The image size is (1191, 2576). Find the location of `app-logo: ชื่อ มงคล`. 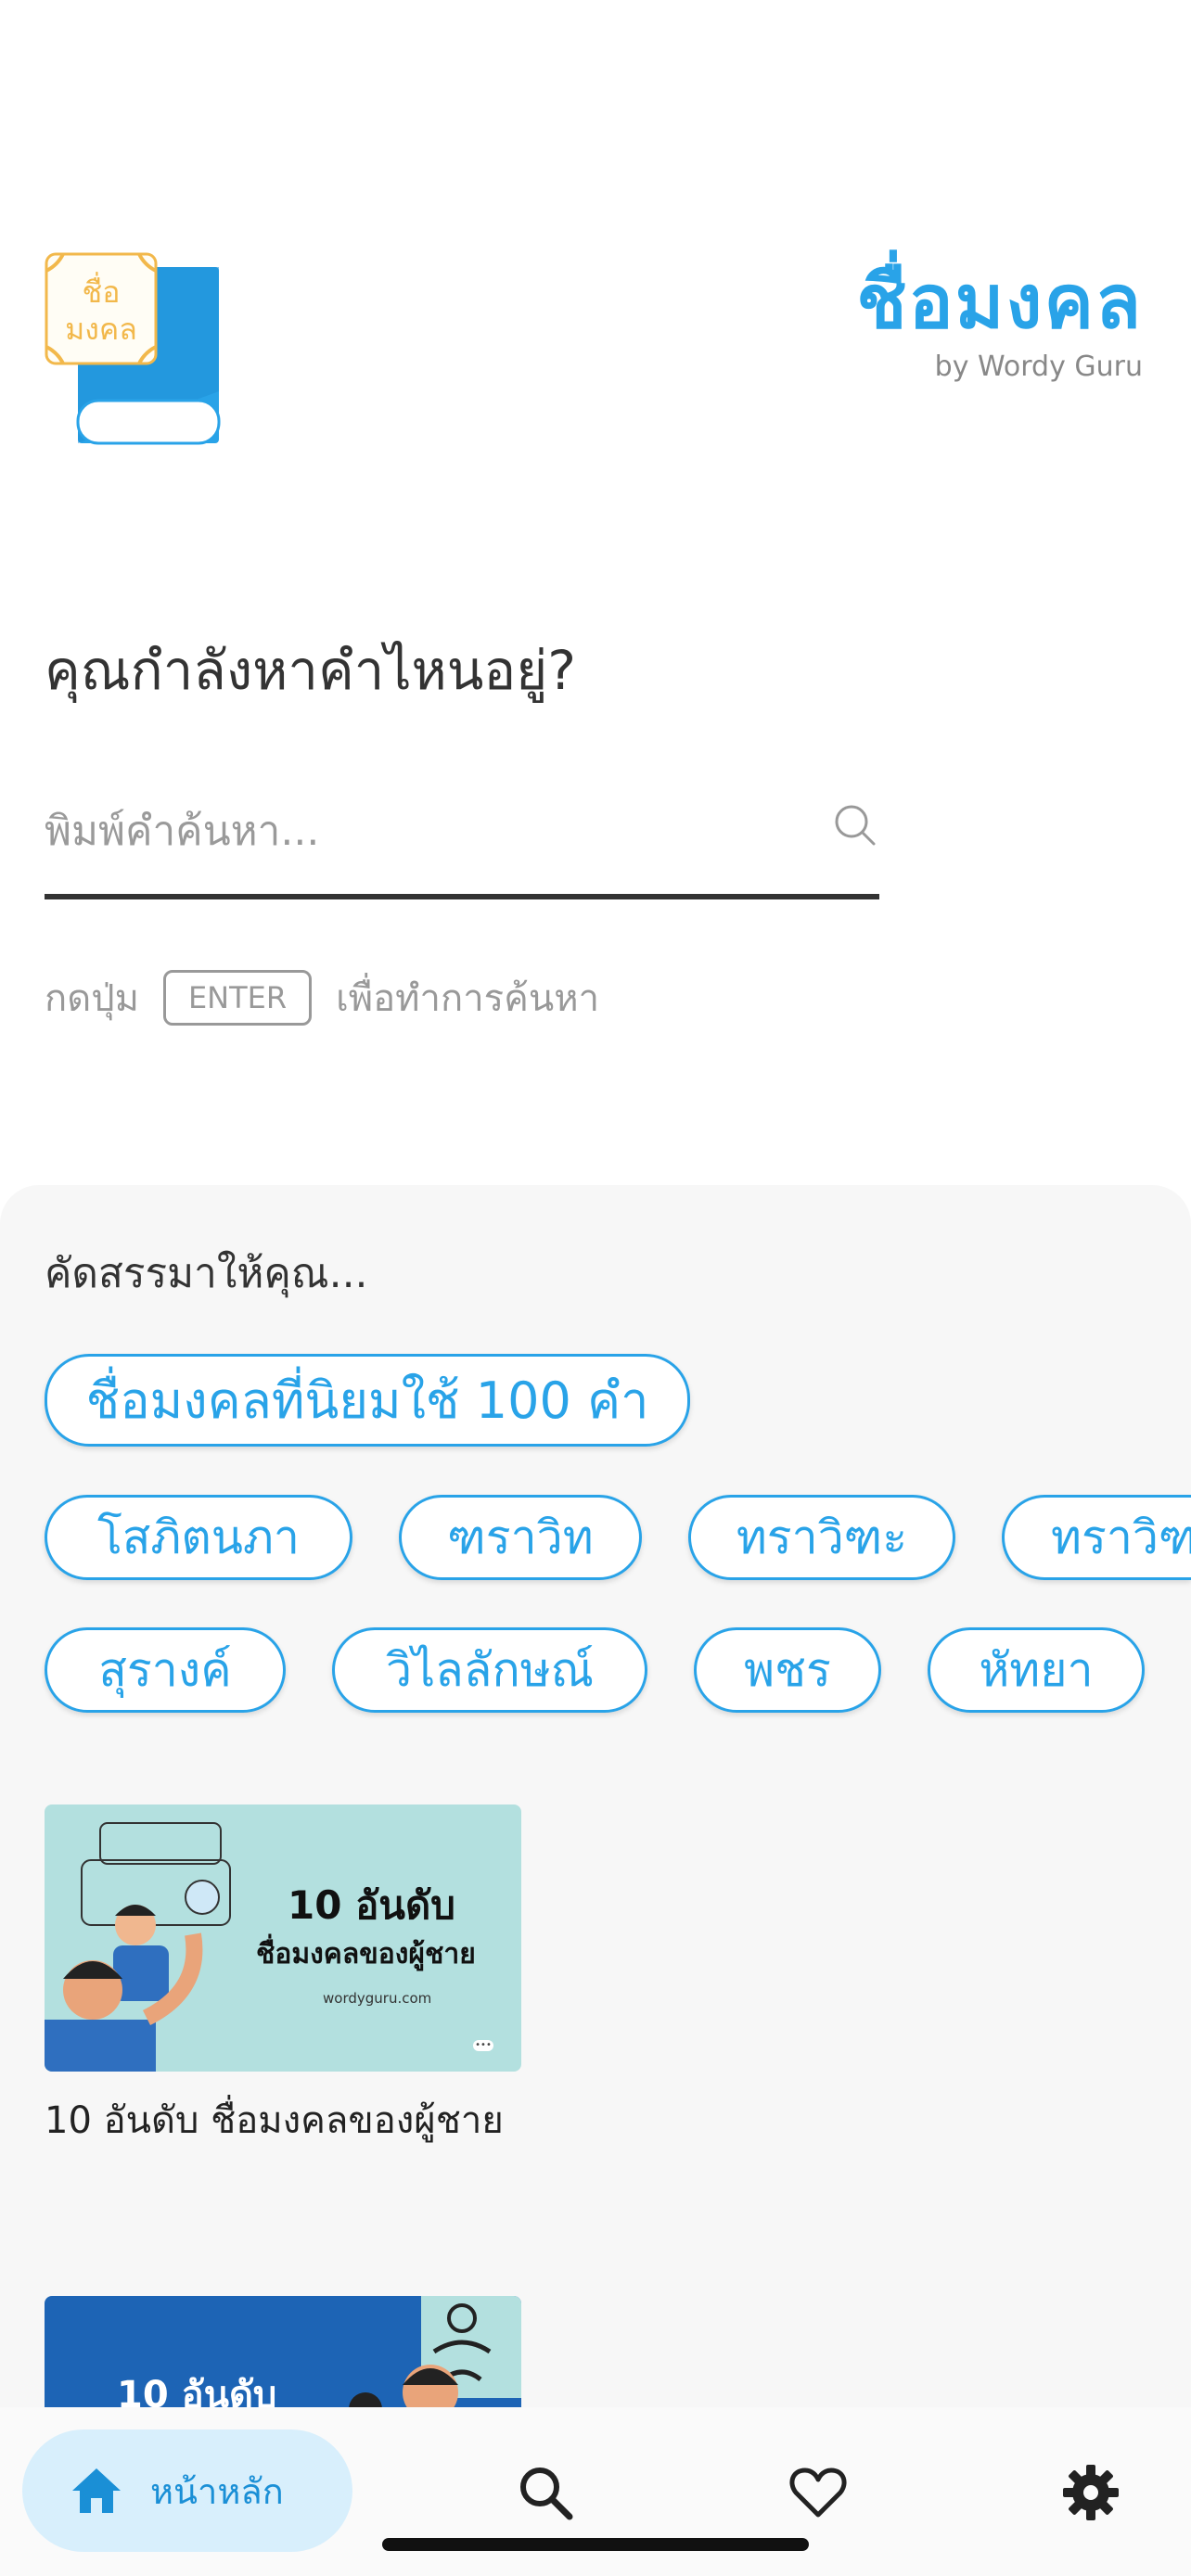

app-logo: ชื่อ มงคล is located at coordinates (133, 349).